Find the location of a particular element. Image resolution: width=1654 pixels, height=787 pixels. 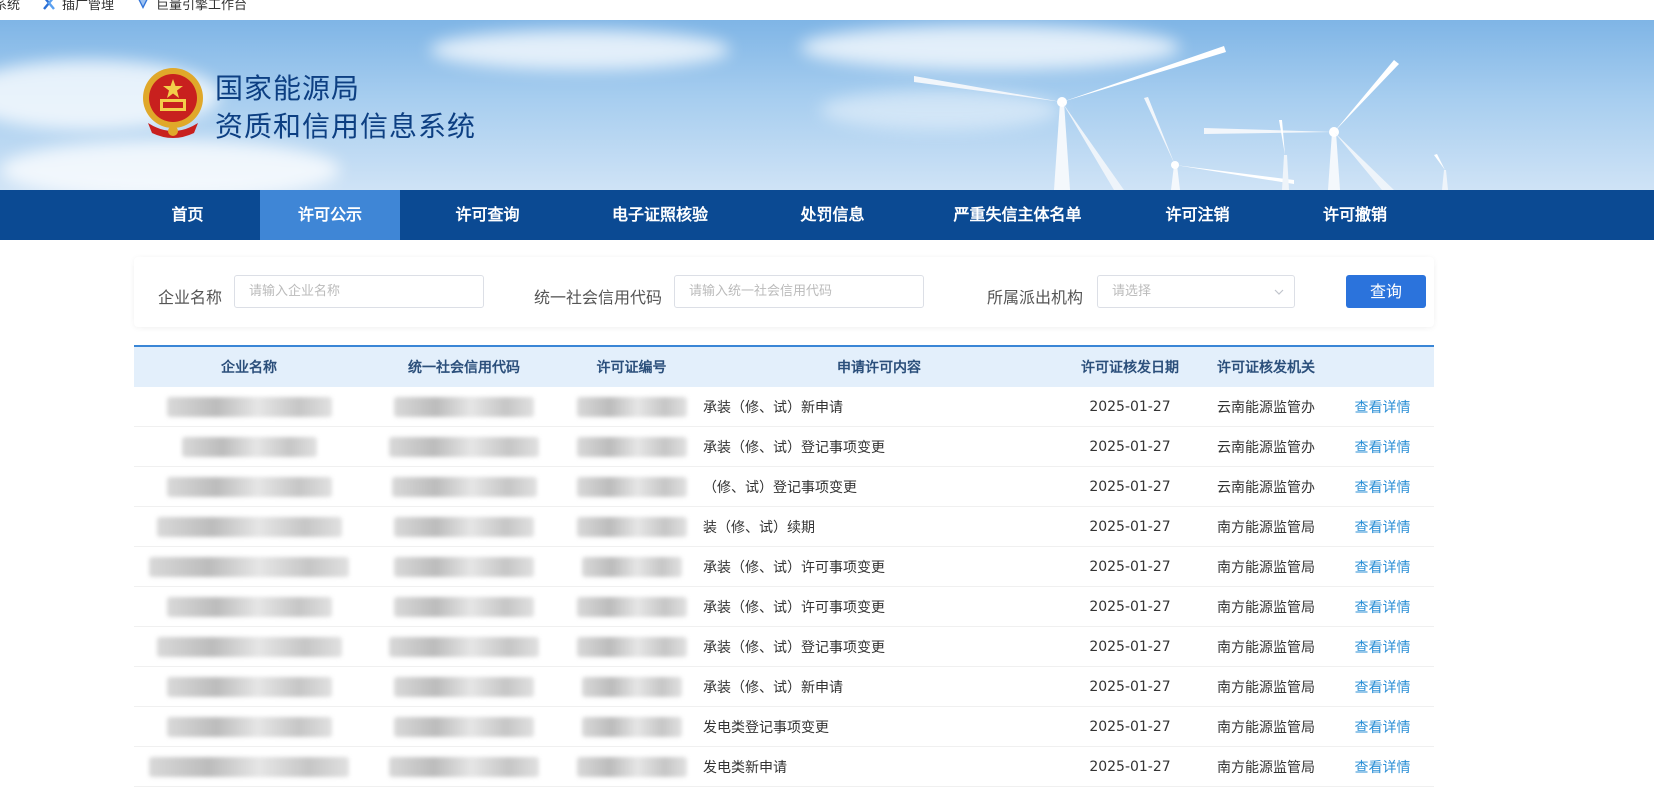

nav-item-license-revoke: 许可撤销 is located at coordinates (1355, 215).